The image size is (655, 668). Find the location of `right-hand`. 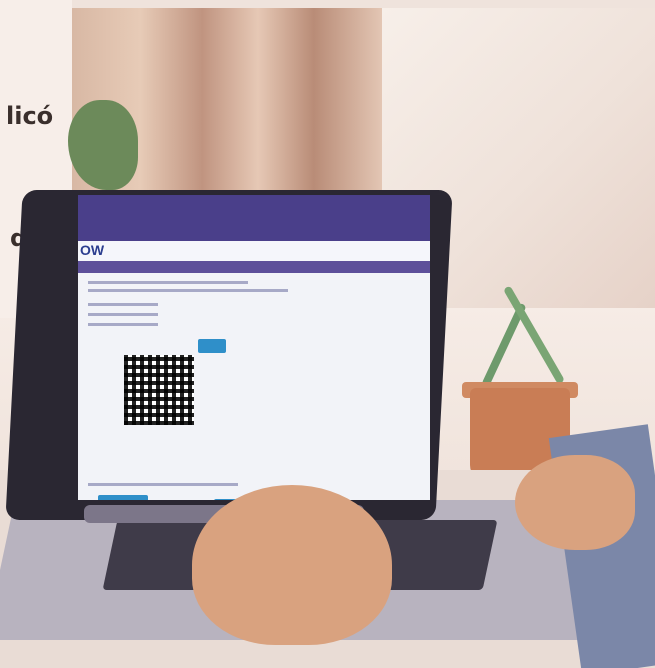

right-hand is located at coordinates (575, 502).